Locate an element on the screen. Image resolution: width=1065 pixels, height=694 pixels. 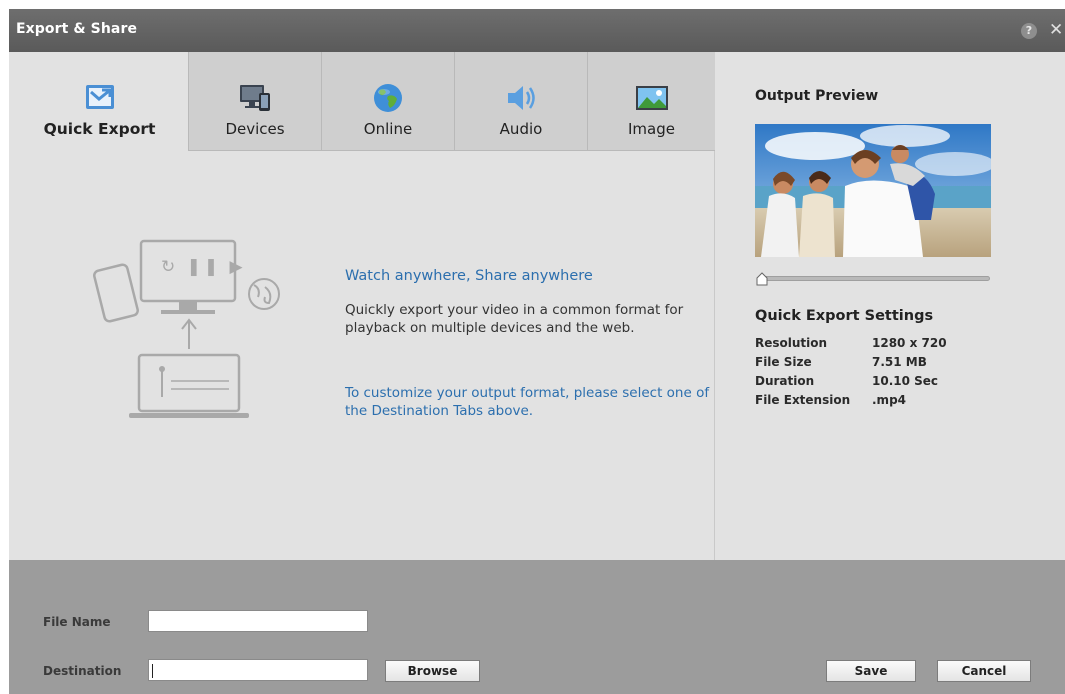
destination-field is located at coordinates (258, 670).